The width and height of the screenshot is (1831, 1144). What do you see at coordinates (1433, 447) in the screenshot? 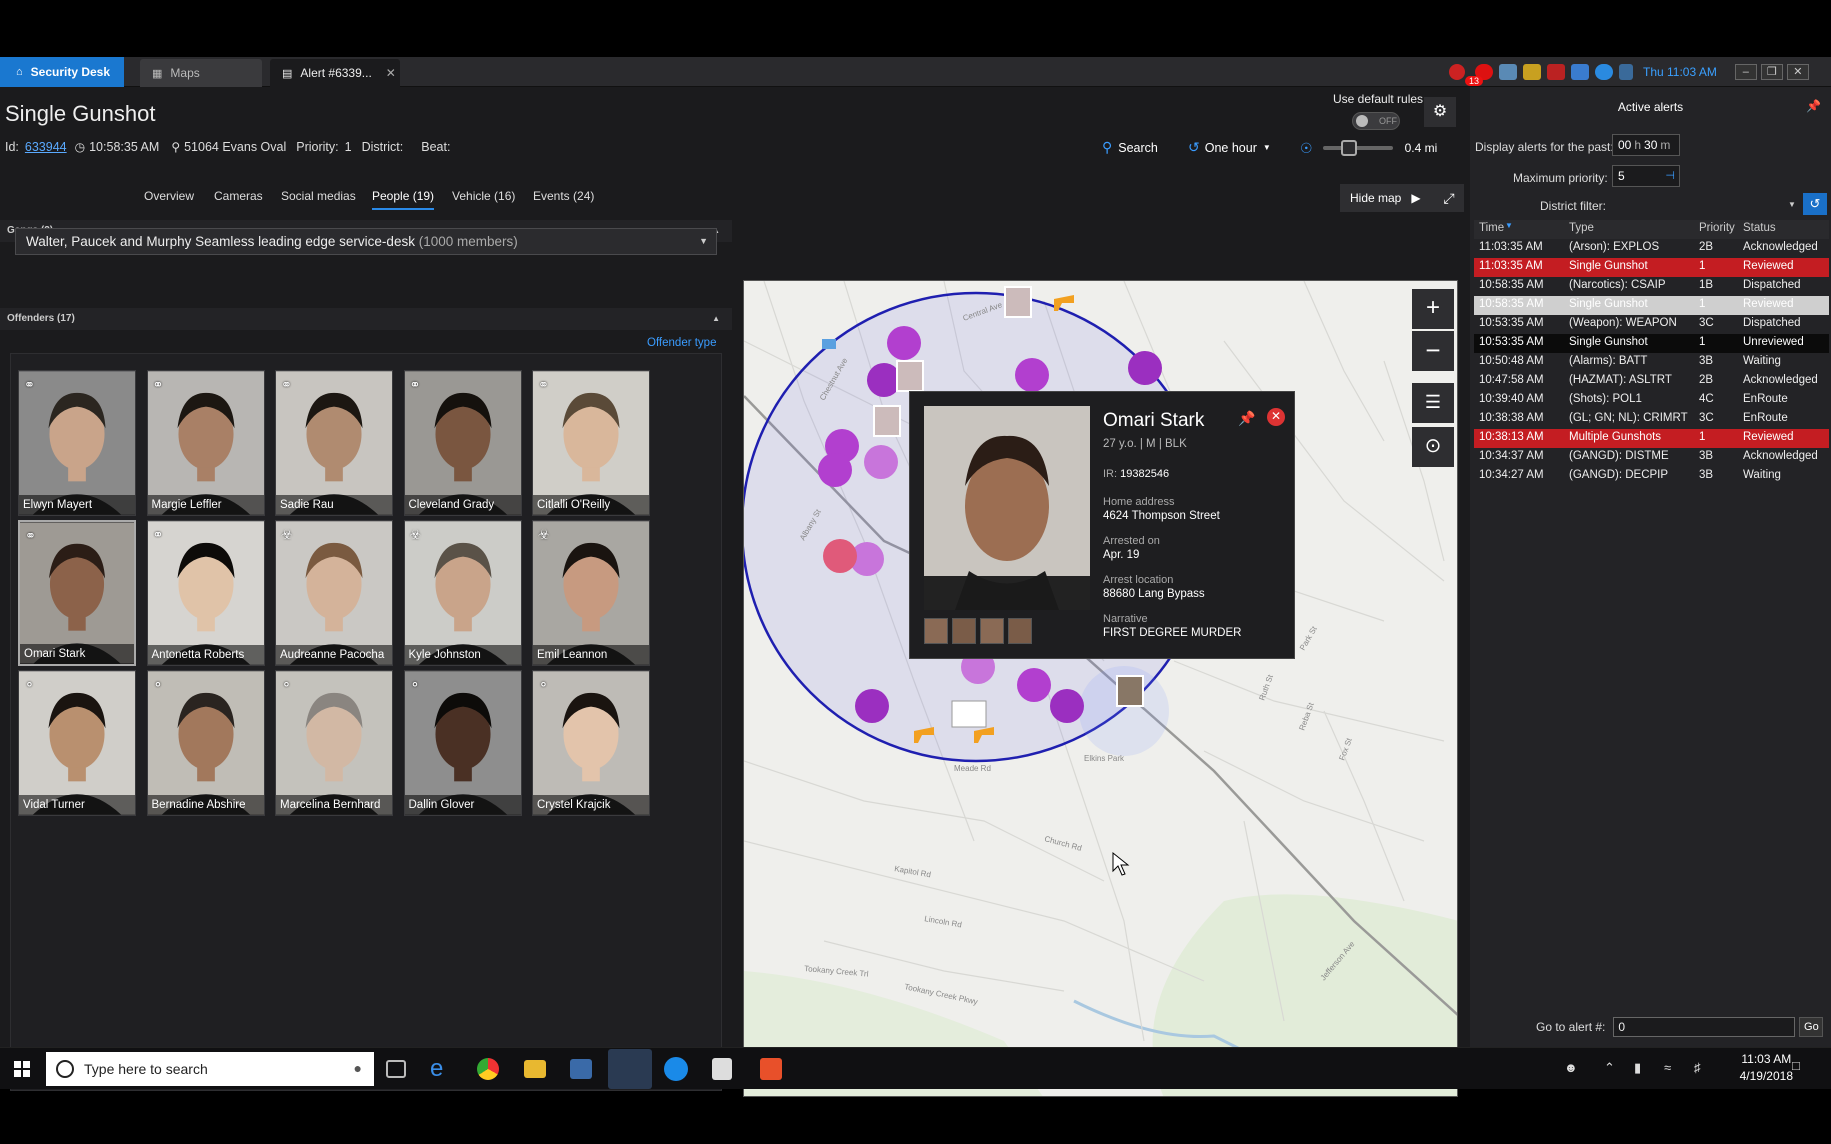
I see `locate-icon: ⊙` at bounding box center [1433, 447].